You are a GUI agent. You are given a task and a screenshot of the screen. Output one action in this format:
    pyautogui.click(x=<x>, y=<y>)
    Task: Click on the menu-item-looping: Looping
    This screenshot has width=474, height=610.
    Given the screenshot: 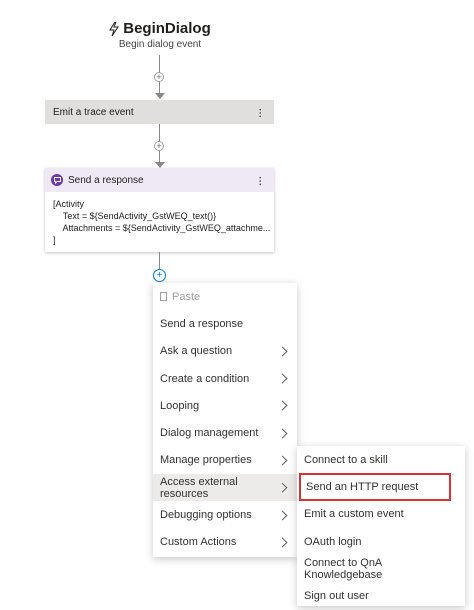 What is the action you would take?
    pyautogui.click(x=225, y=405)
    